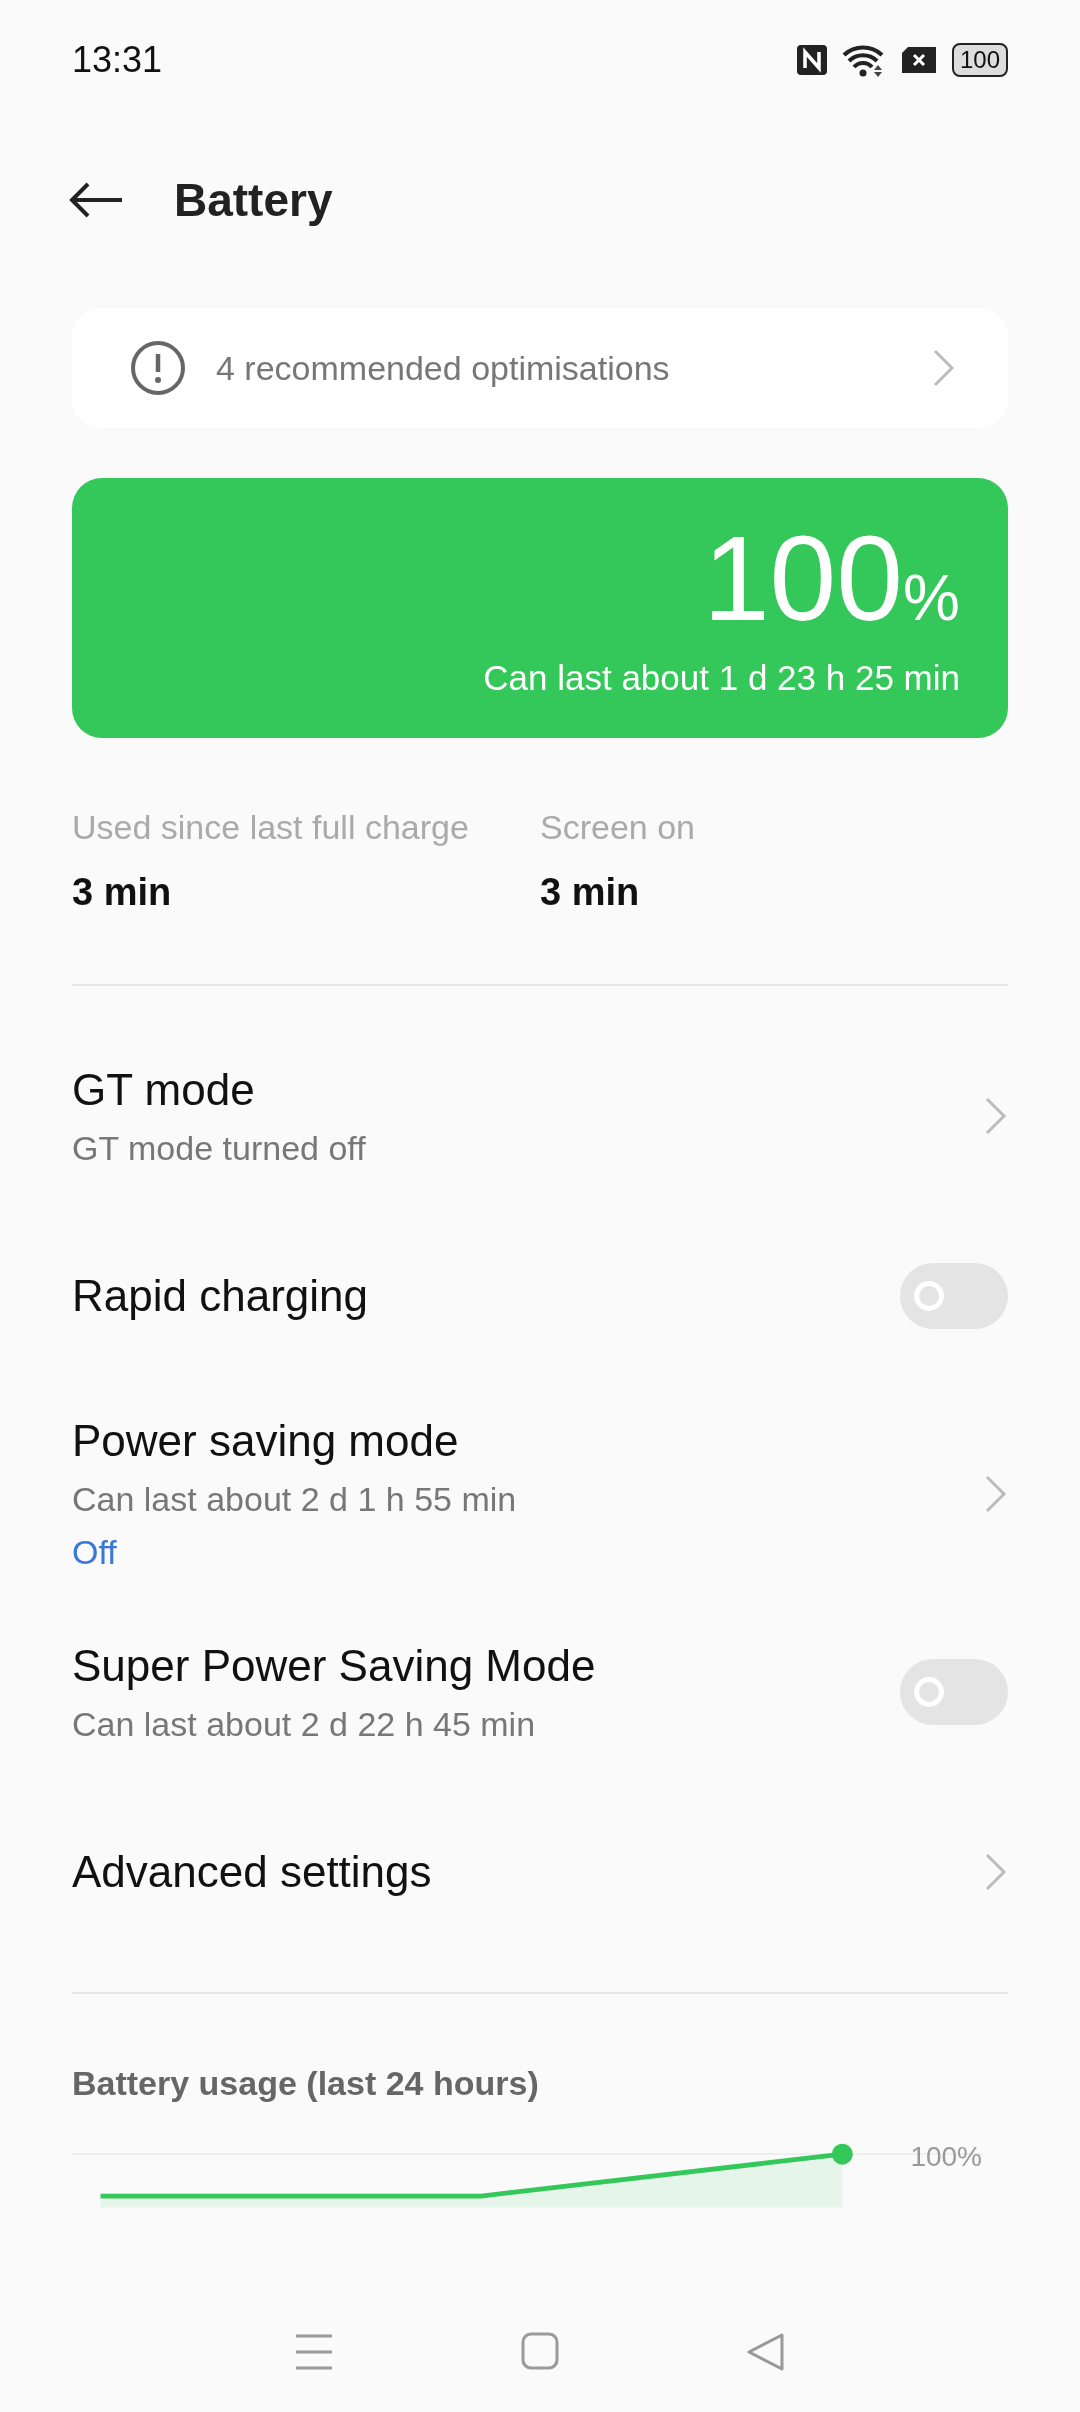 The height and width of the screenshot is (2412, 1080). What do you see at coordinates (918, 60) in the screenshot?
I see `sim-error-icon` at bounding box center [918, 60].